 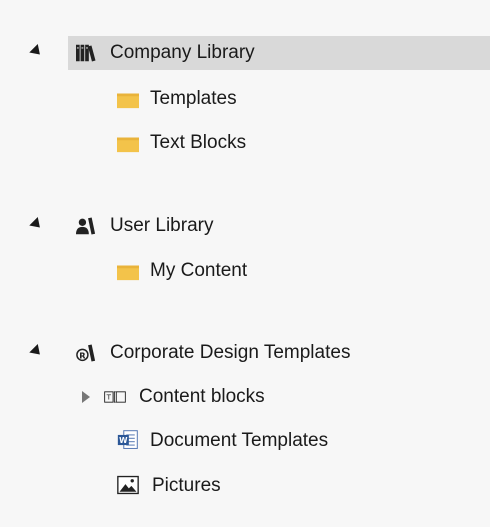 I want to click on svg-text: R, so click(x=82, y=356).